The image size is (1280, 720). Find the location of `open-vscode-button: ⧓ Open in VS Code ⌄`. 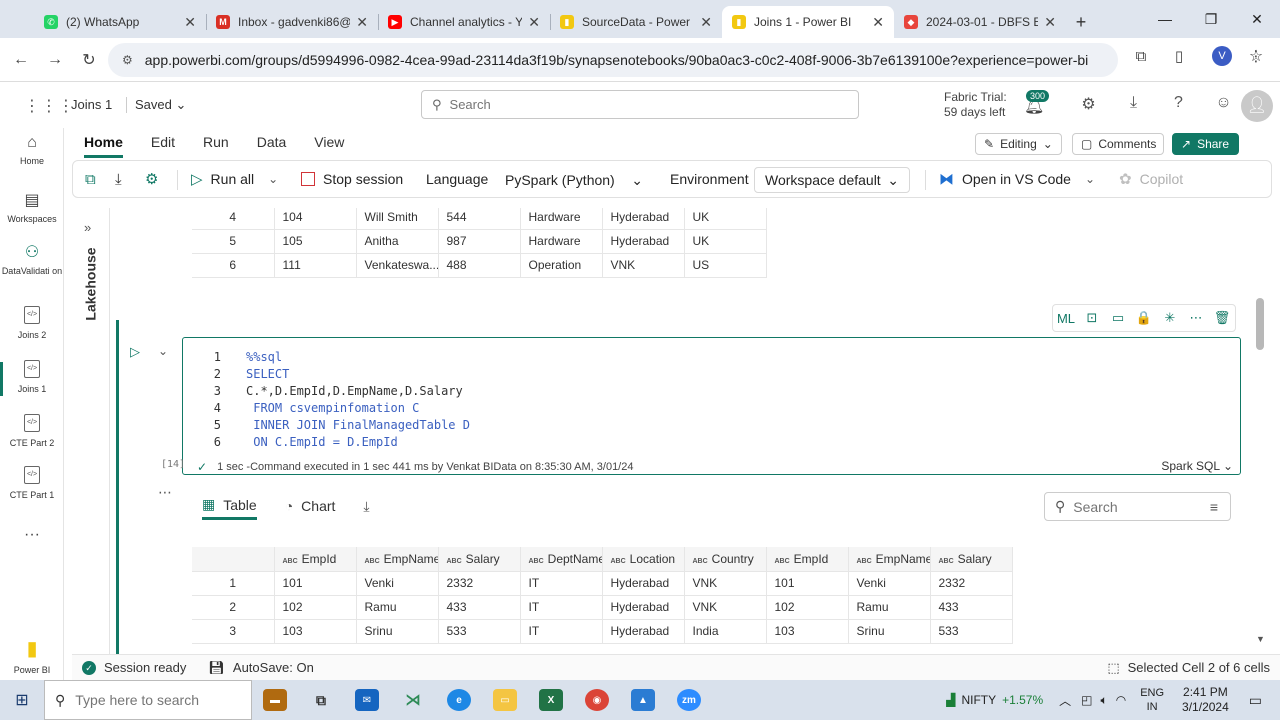

open-vscode-button: ⧓ Open in VS Code ⌄ is located at coordinates (1017, 179).